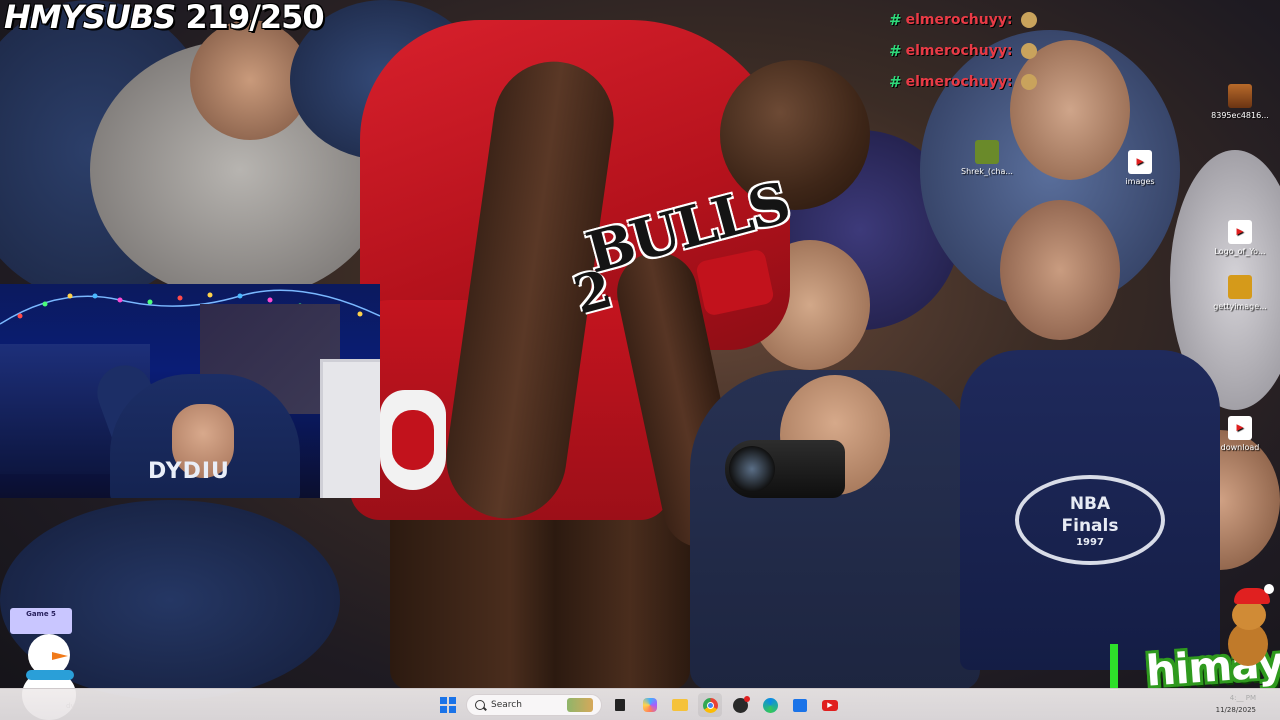 The image size is (1280, 720). I want to click on clock-time: 4:__ PM, so click(1242, 698).